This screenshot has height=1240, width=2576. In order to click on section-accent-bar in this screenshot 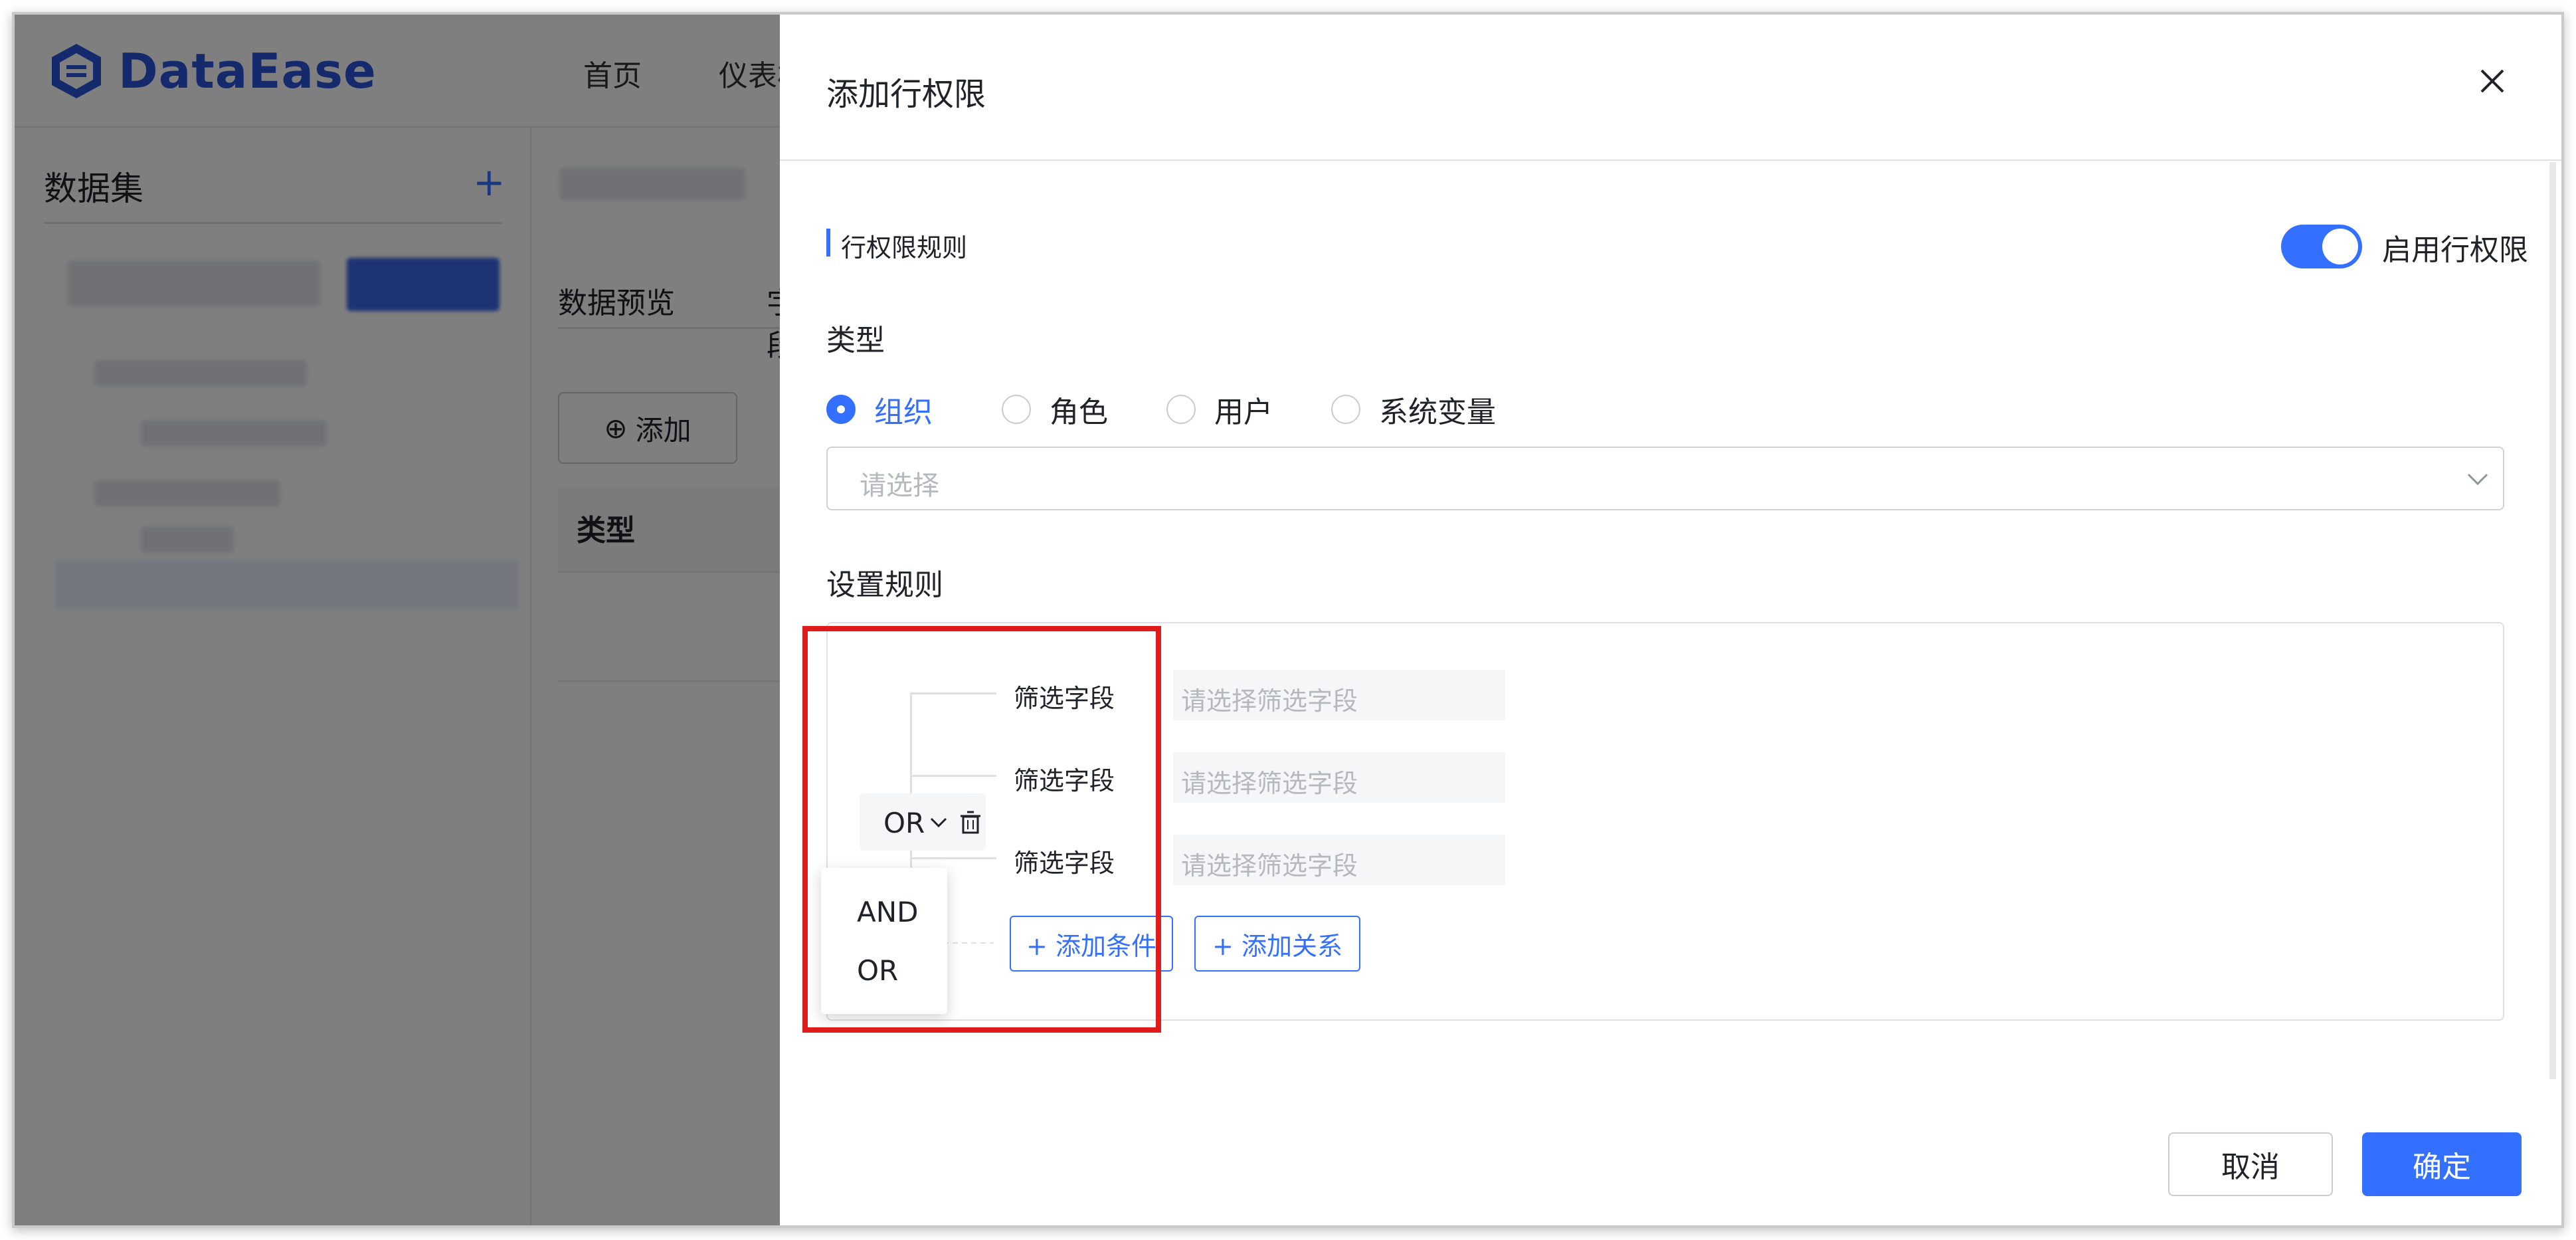, I will do `click(828, 243)`.